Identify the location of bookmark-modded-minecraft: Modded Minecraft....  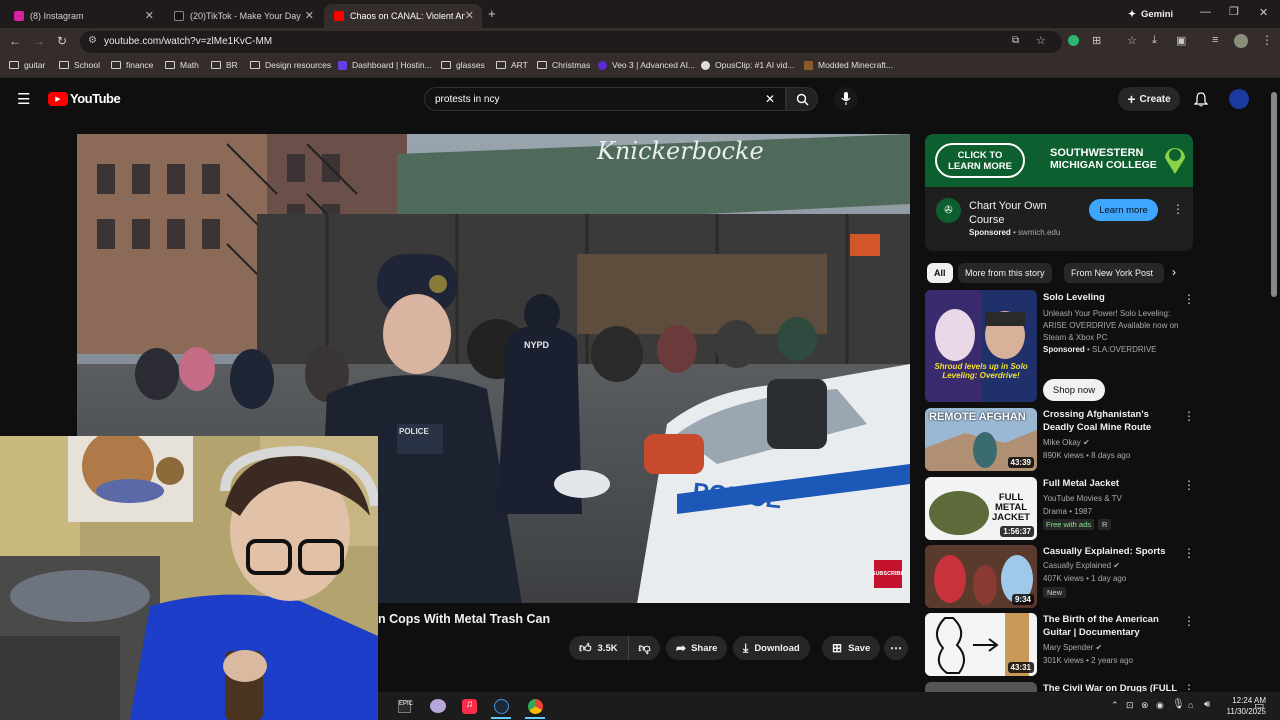
(848, 65).